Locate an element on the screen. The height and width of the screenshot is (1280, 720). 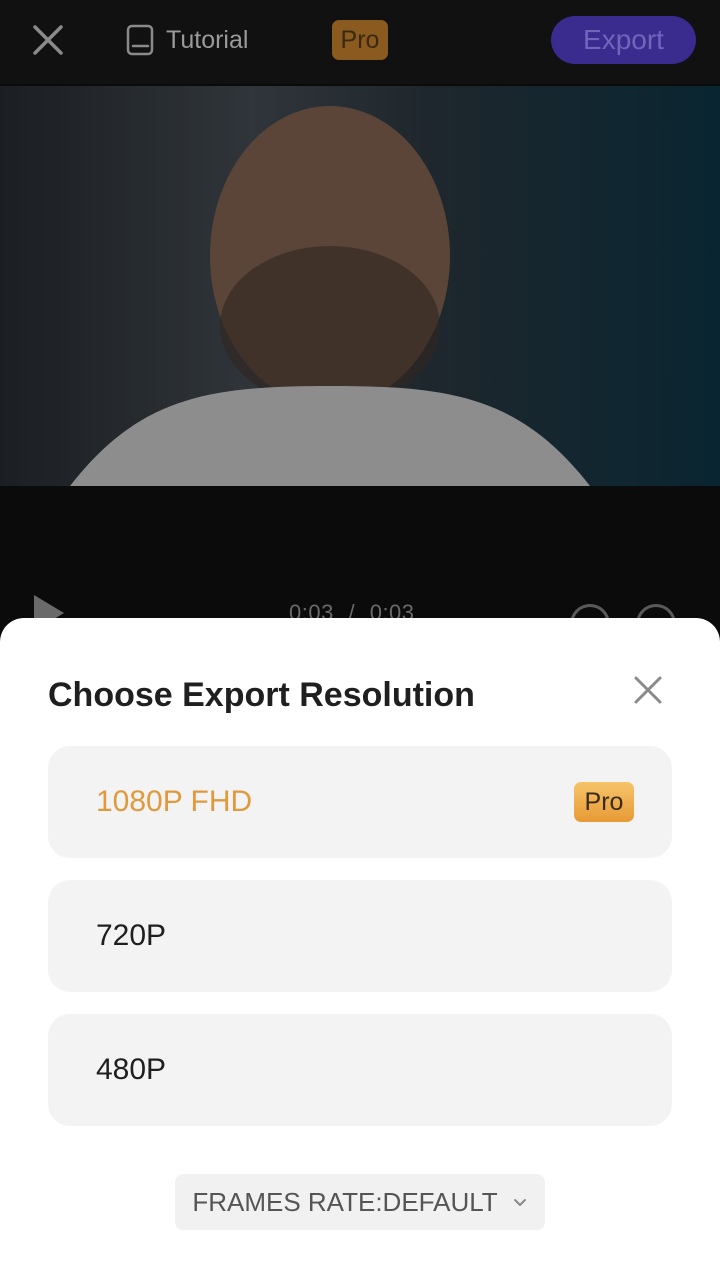
tutorial-button: Tutorial is located at coordinates (187, 40).